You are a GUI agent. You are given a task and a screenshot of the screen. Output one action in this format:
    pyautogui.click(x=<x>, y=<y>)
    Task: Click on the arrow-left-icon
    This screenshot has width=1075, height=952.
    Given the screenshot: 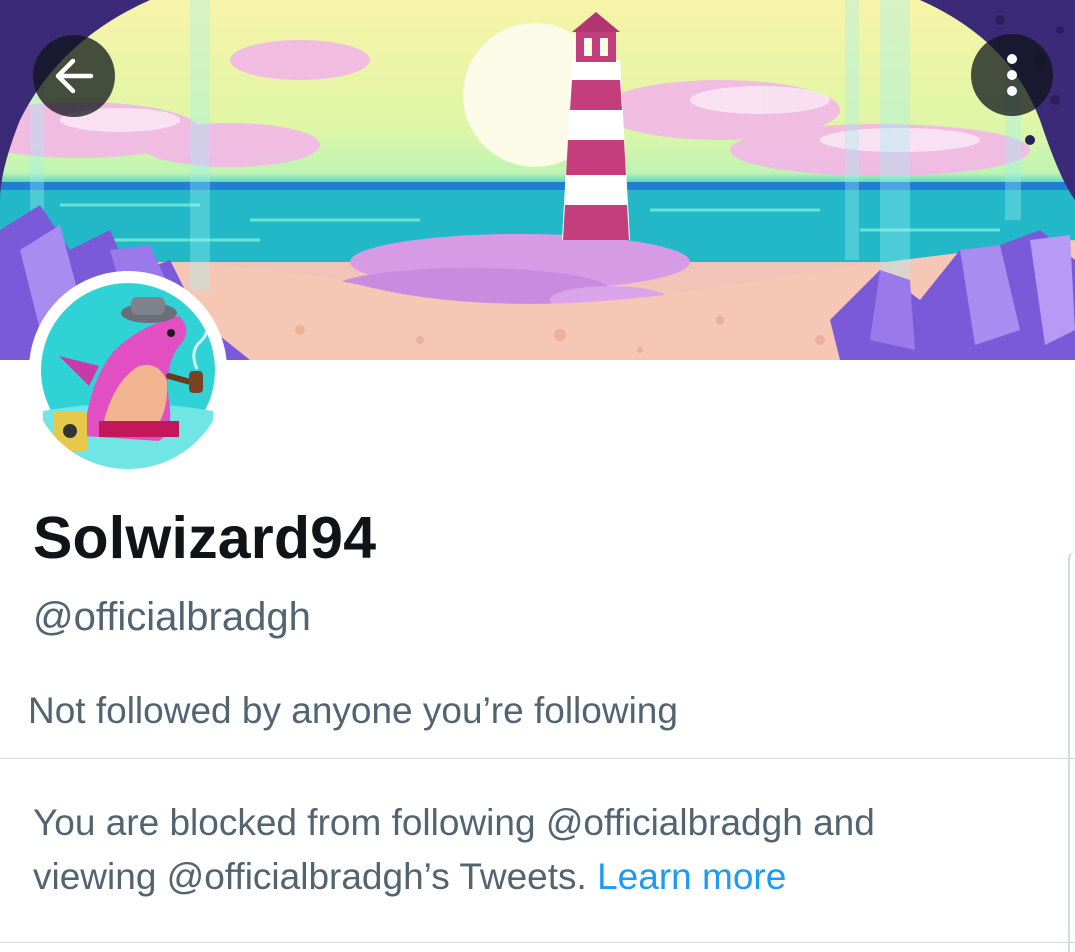 What is the action you would take?
    pyautogui.click(x=74, y=76)
    